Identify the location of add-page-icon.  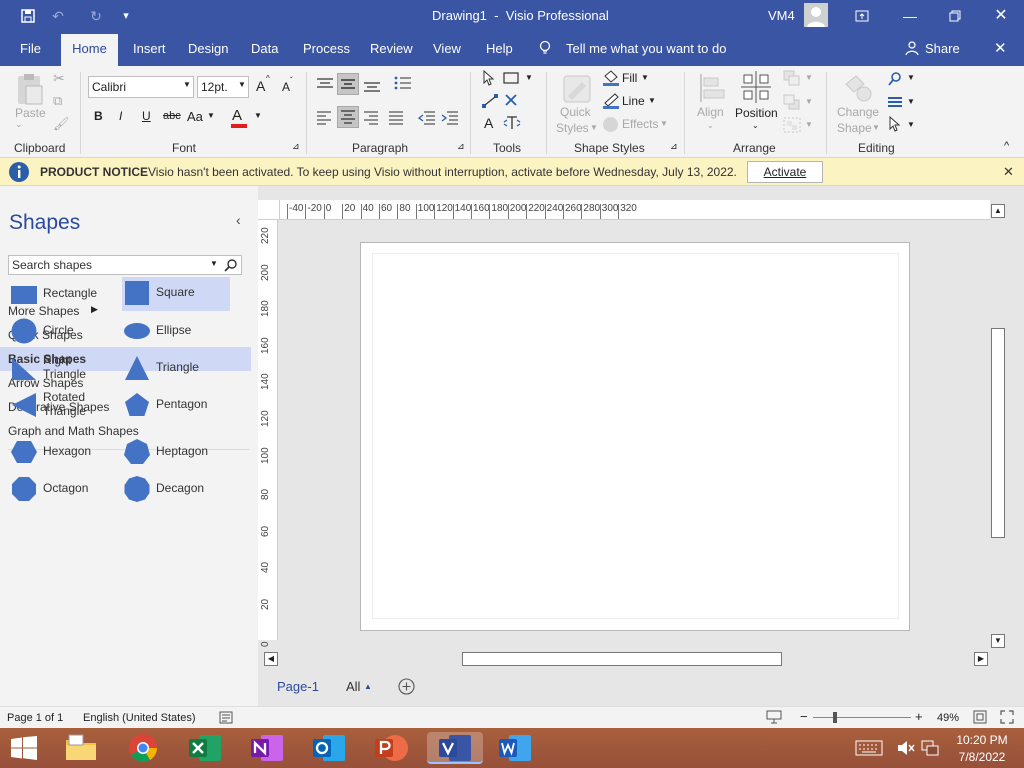
(406, 686).